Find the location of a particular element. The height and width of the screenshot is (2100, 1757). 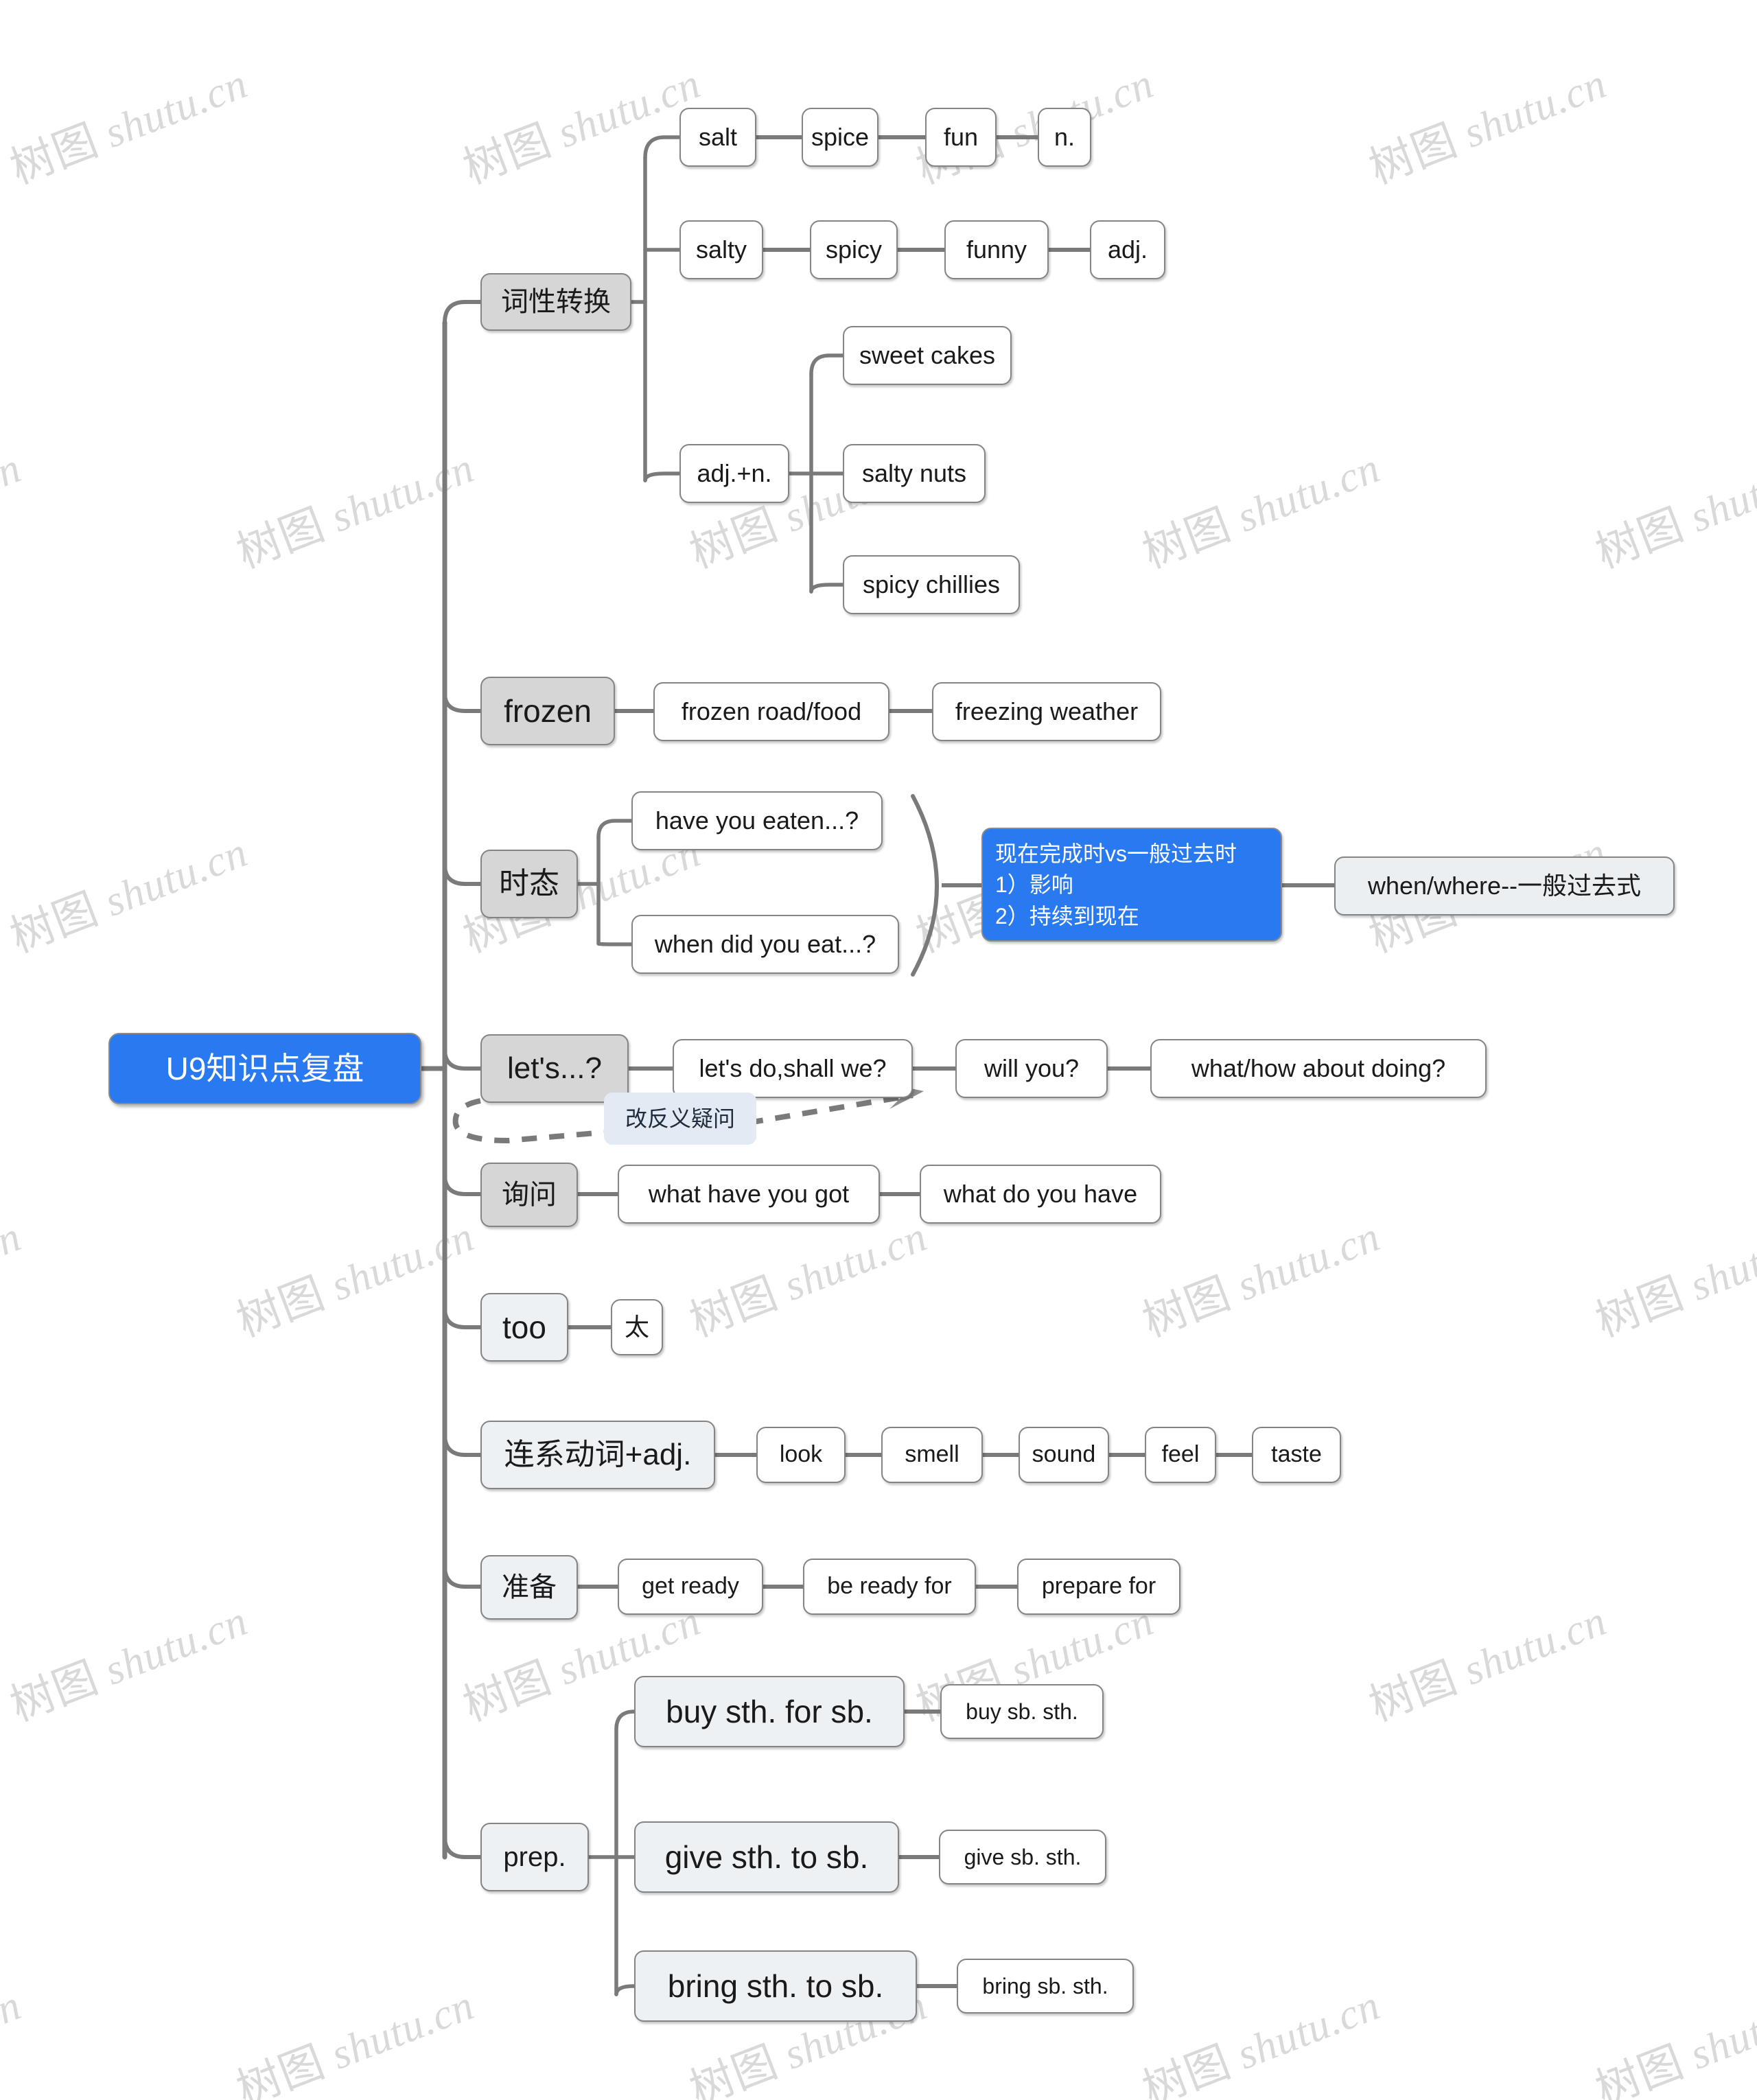

node-salt-label: salt is located at coordinates (718, 137).